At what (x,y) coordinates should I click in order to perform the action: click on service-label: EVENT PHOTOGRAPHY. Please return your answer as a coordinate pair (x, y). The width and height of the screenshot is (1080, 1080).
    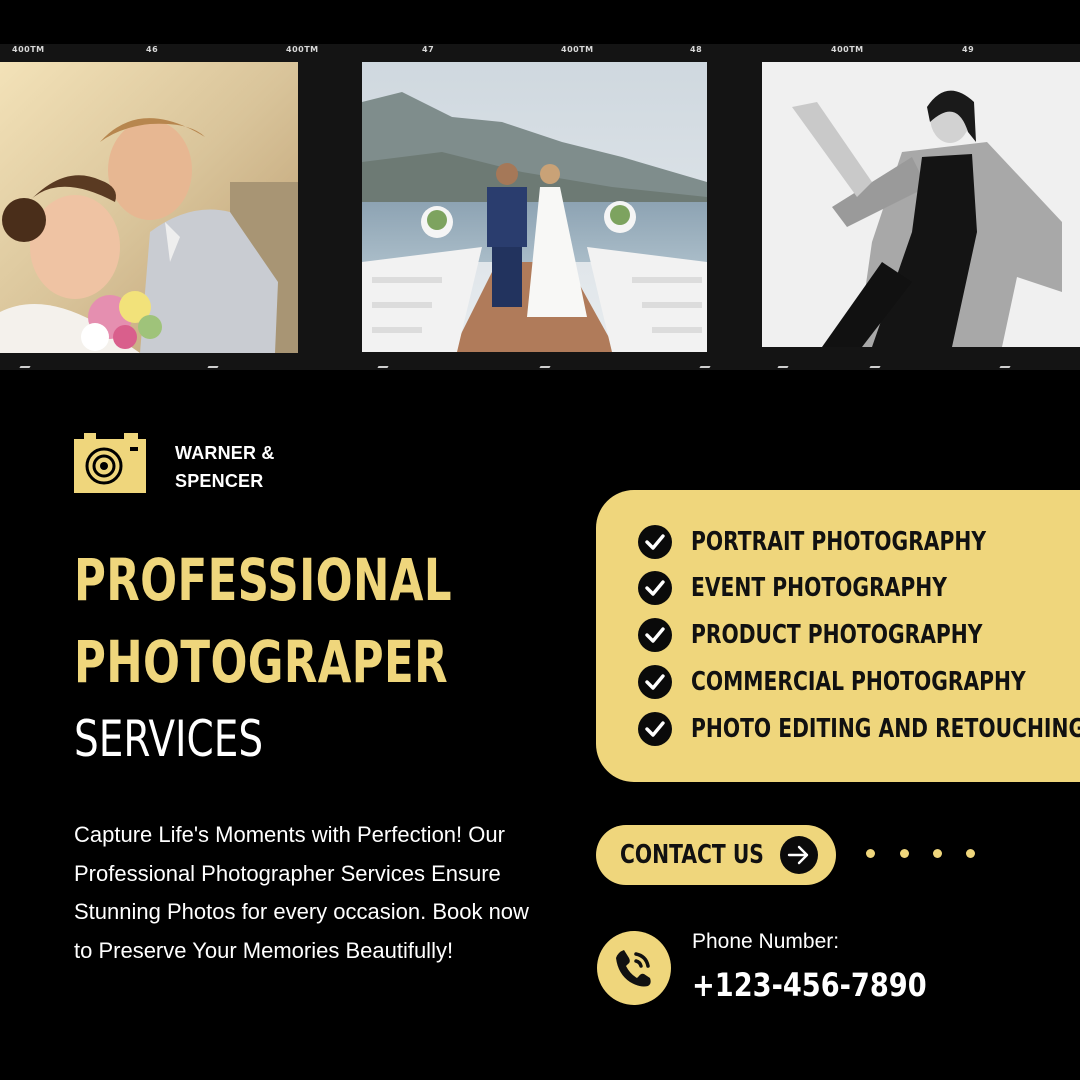
    Looking at the image, I should click on (819, 588).